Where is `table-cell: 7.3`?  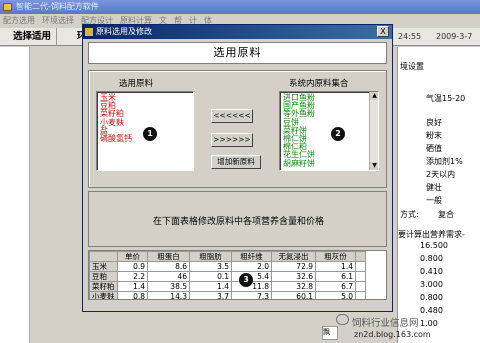
table-cell: 7.3 is located at coordinates (251, 295).